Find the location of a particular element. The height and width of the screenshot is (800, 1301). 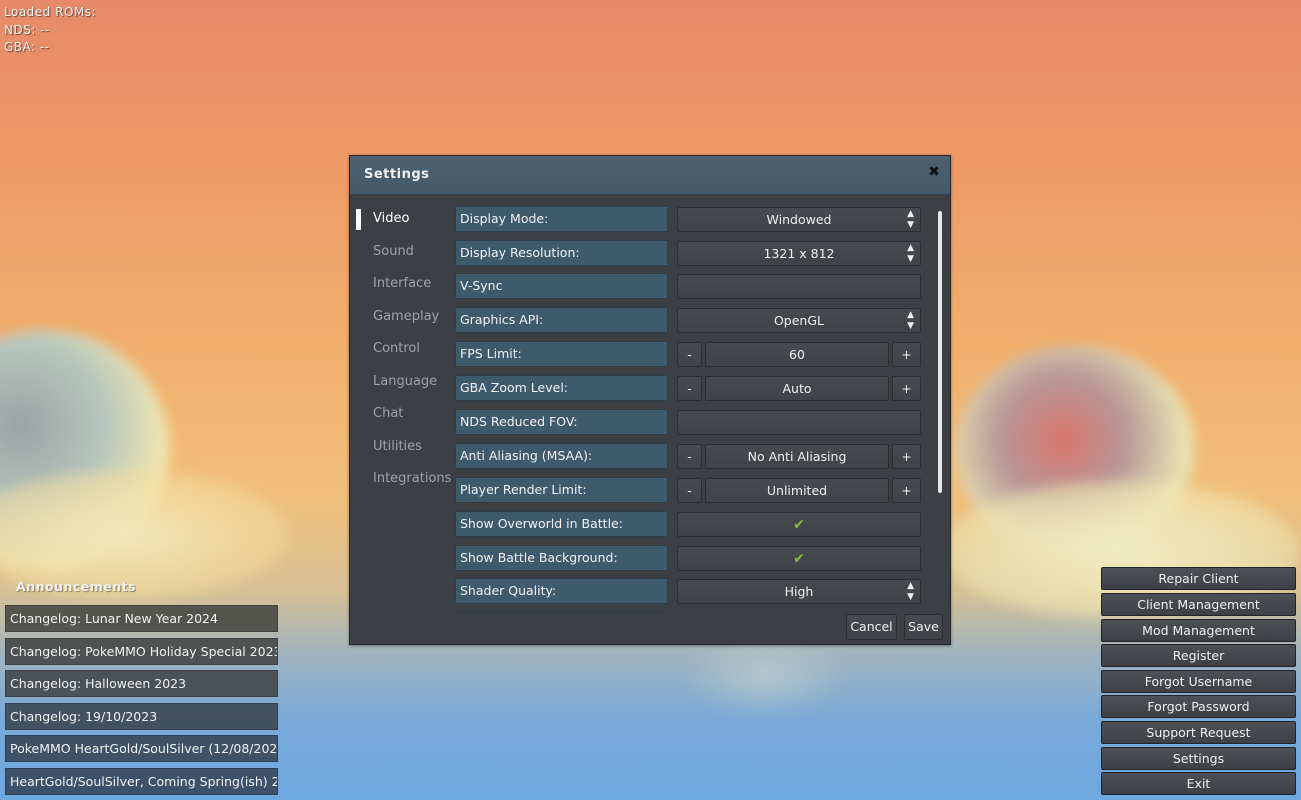

graphics-api-select: OpenGL ▲ ▼ is located at coordinates (799, 320).